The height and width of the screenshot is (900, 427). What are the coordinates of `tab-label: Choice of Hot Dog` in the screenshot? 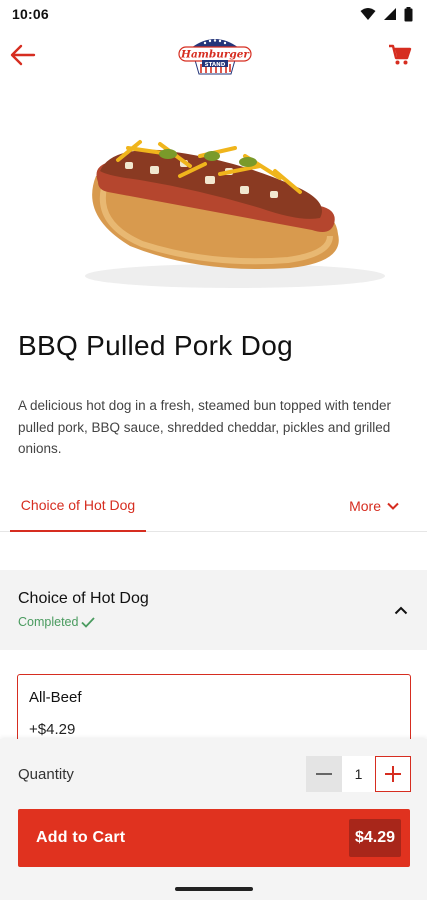 It's located at (78, 505).